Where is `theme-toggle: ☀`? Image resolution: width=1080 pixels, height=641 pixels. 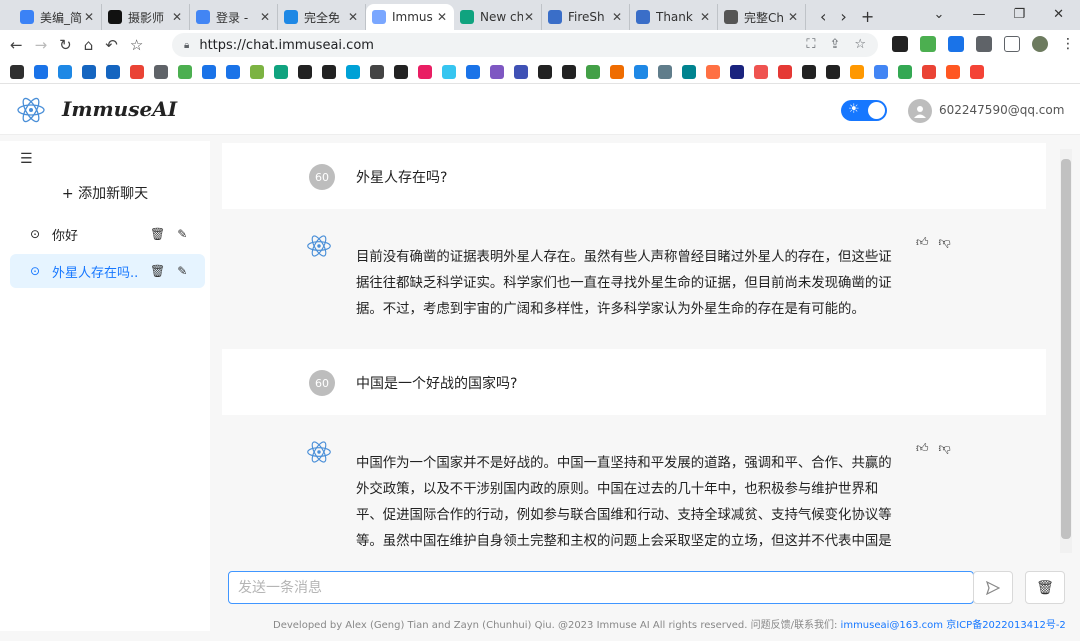
theme-toggle: ☀ is located at coordinates (864, 110).